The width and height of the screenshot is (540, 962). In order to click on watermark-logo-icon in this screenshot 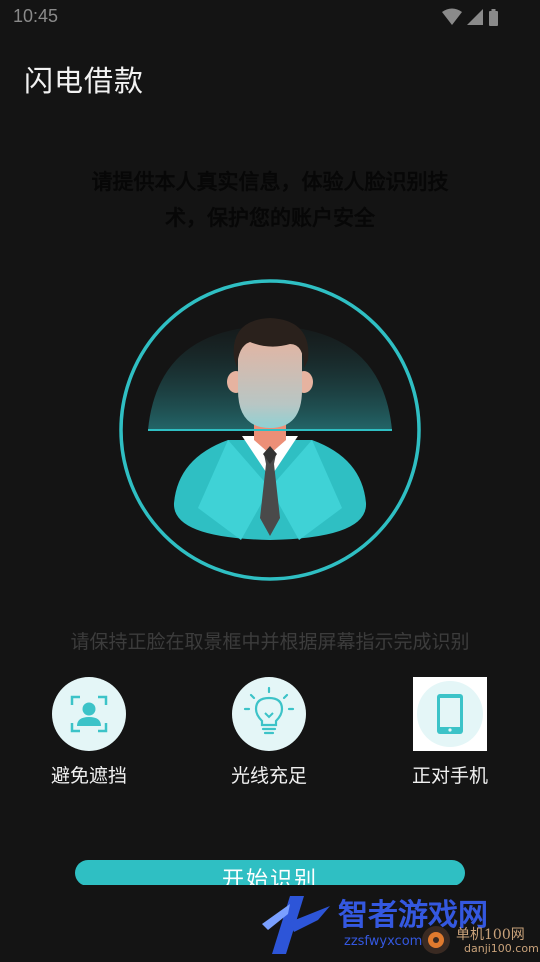, I will do `click(296, 925)`.